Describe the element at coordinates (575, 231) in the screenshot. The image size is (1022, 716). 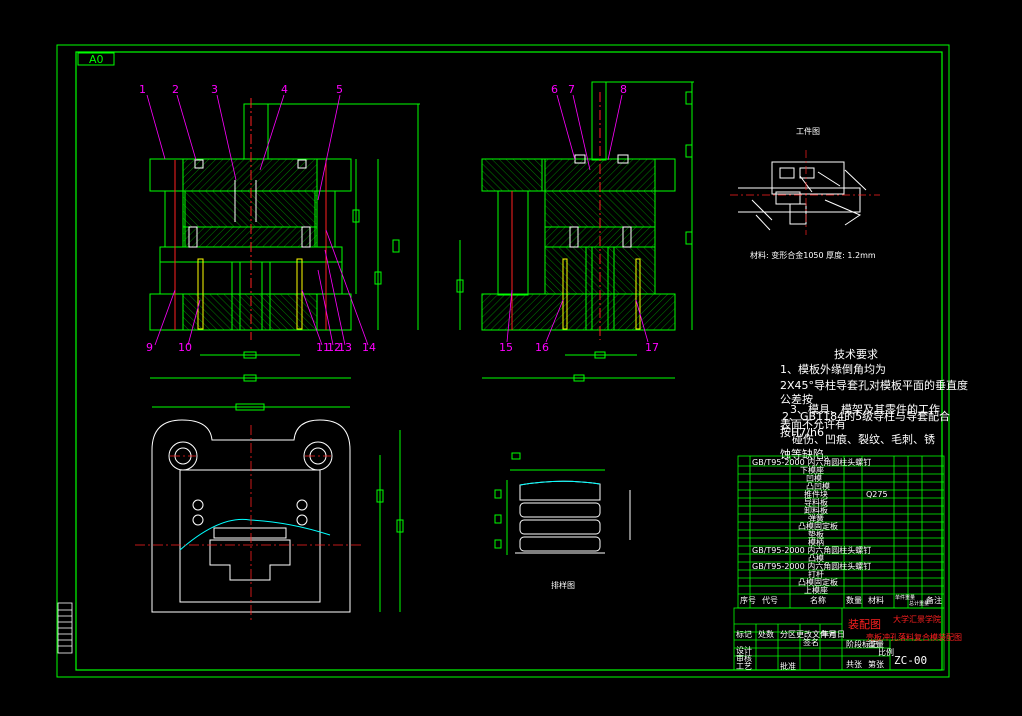
I see `side-section-view` at that location.